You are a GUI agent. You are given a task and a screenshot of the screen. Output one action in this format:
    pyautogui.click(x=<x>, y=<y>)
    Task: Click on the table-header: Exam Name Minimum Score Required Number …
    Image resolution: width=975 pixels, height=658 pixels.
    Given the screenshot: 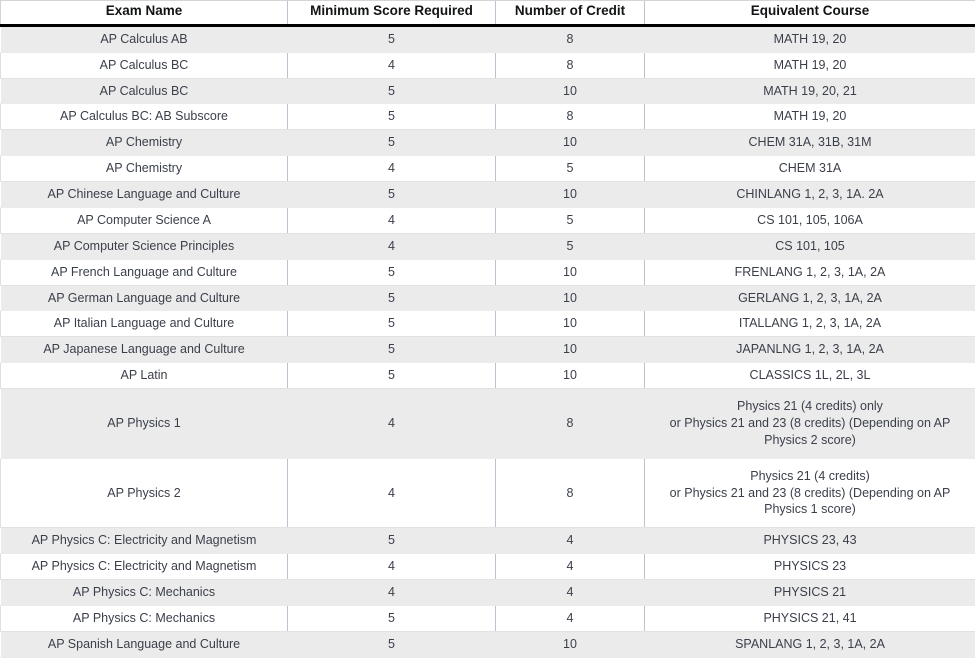 What is the action you would take?
    pyautogui.click(x=488, y=13)
    